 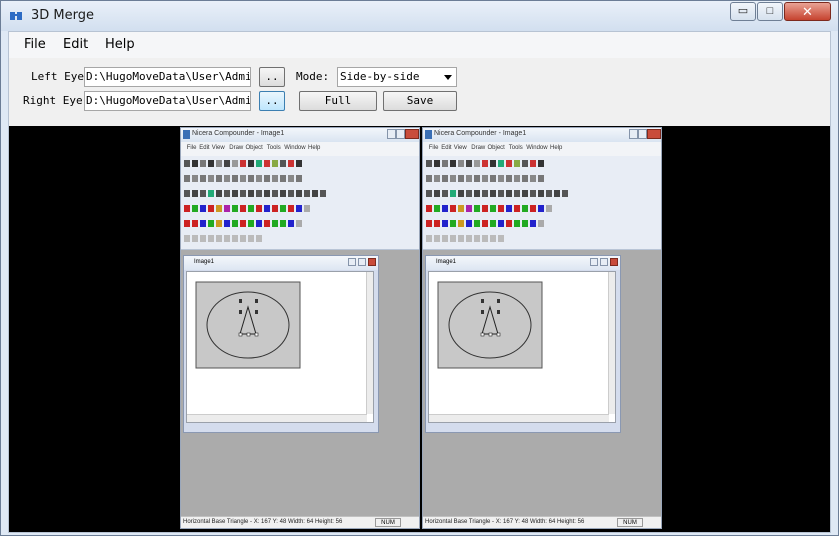 What do you see at coordinates (542, 135) in the screenshot?
I see `preview-title-bar: Nicera Compounder - Image1` at bounding box center [542, 135].